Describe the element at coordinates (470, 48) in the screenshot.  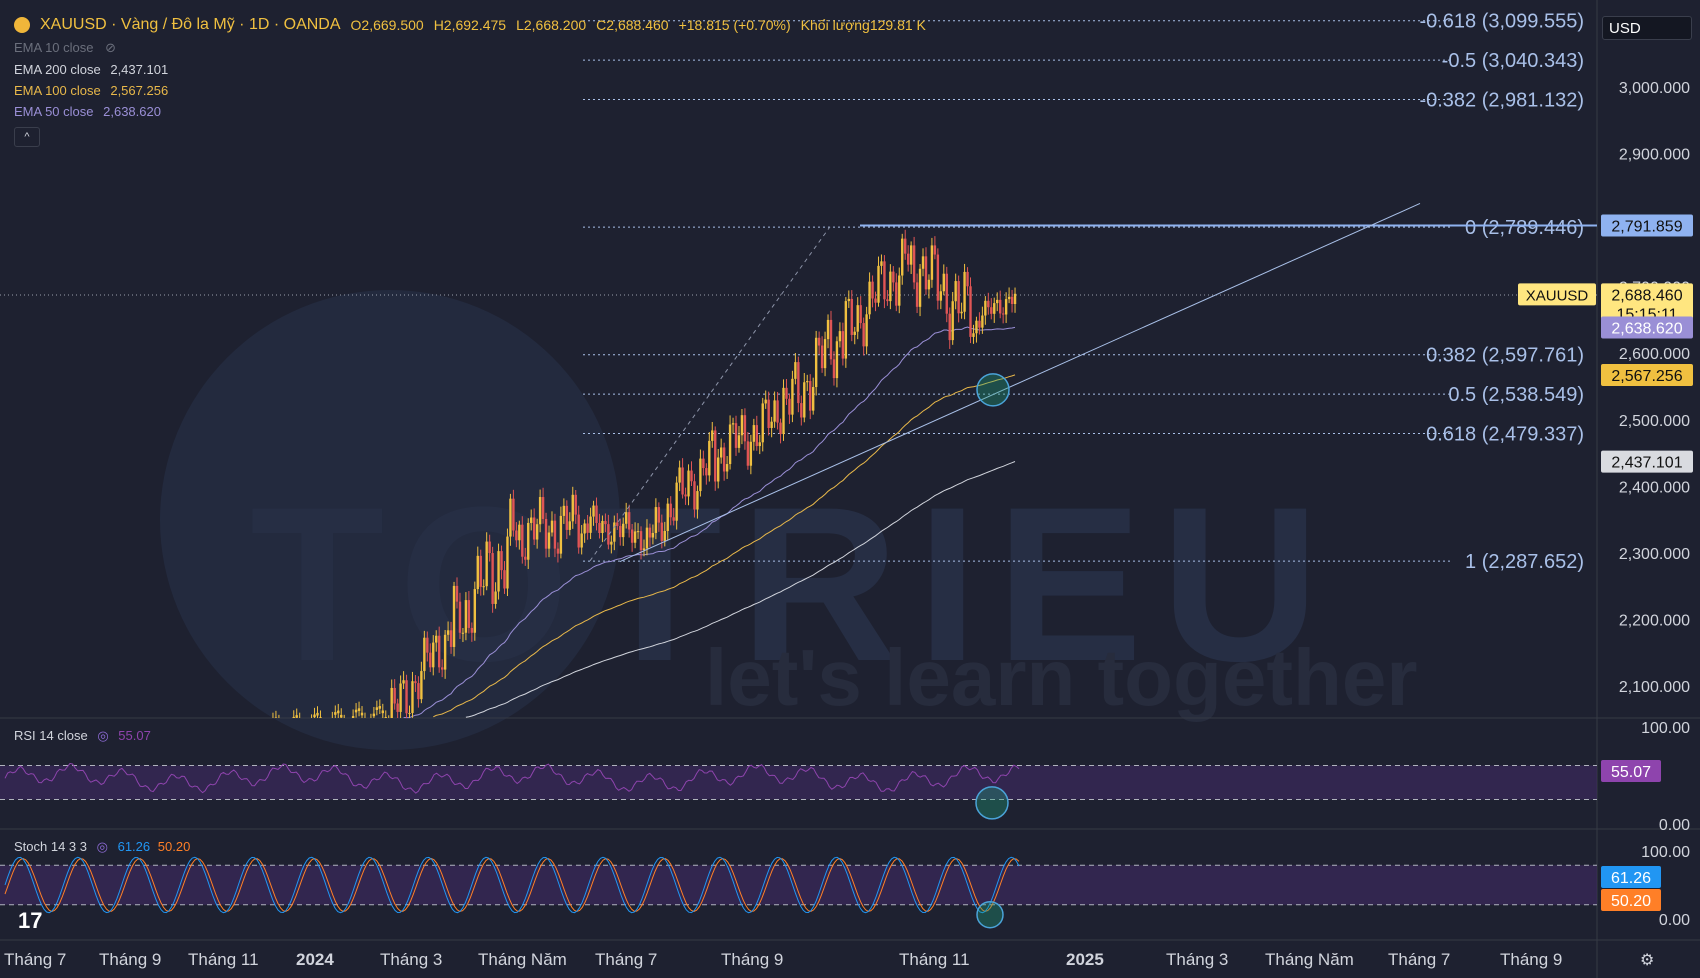
I see `indicator-ema10: EMA 10 close ⊘` at that location.